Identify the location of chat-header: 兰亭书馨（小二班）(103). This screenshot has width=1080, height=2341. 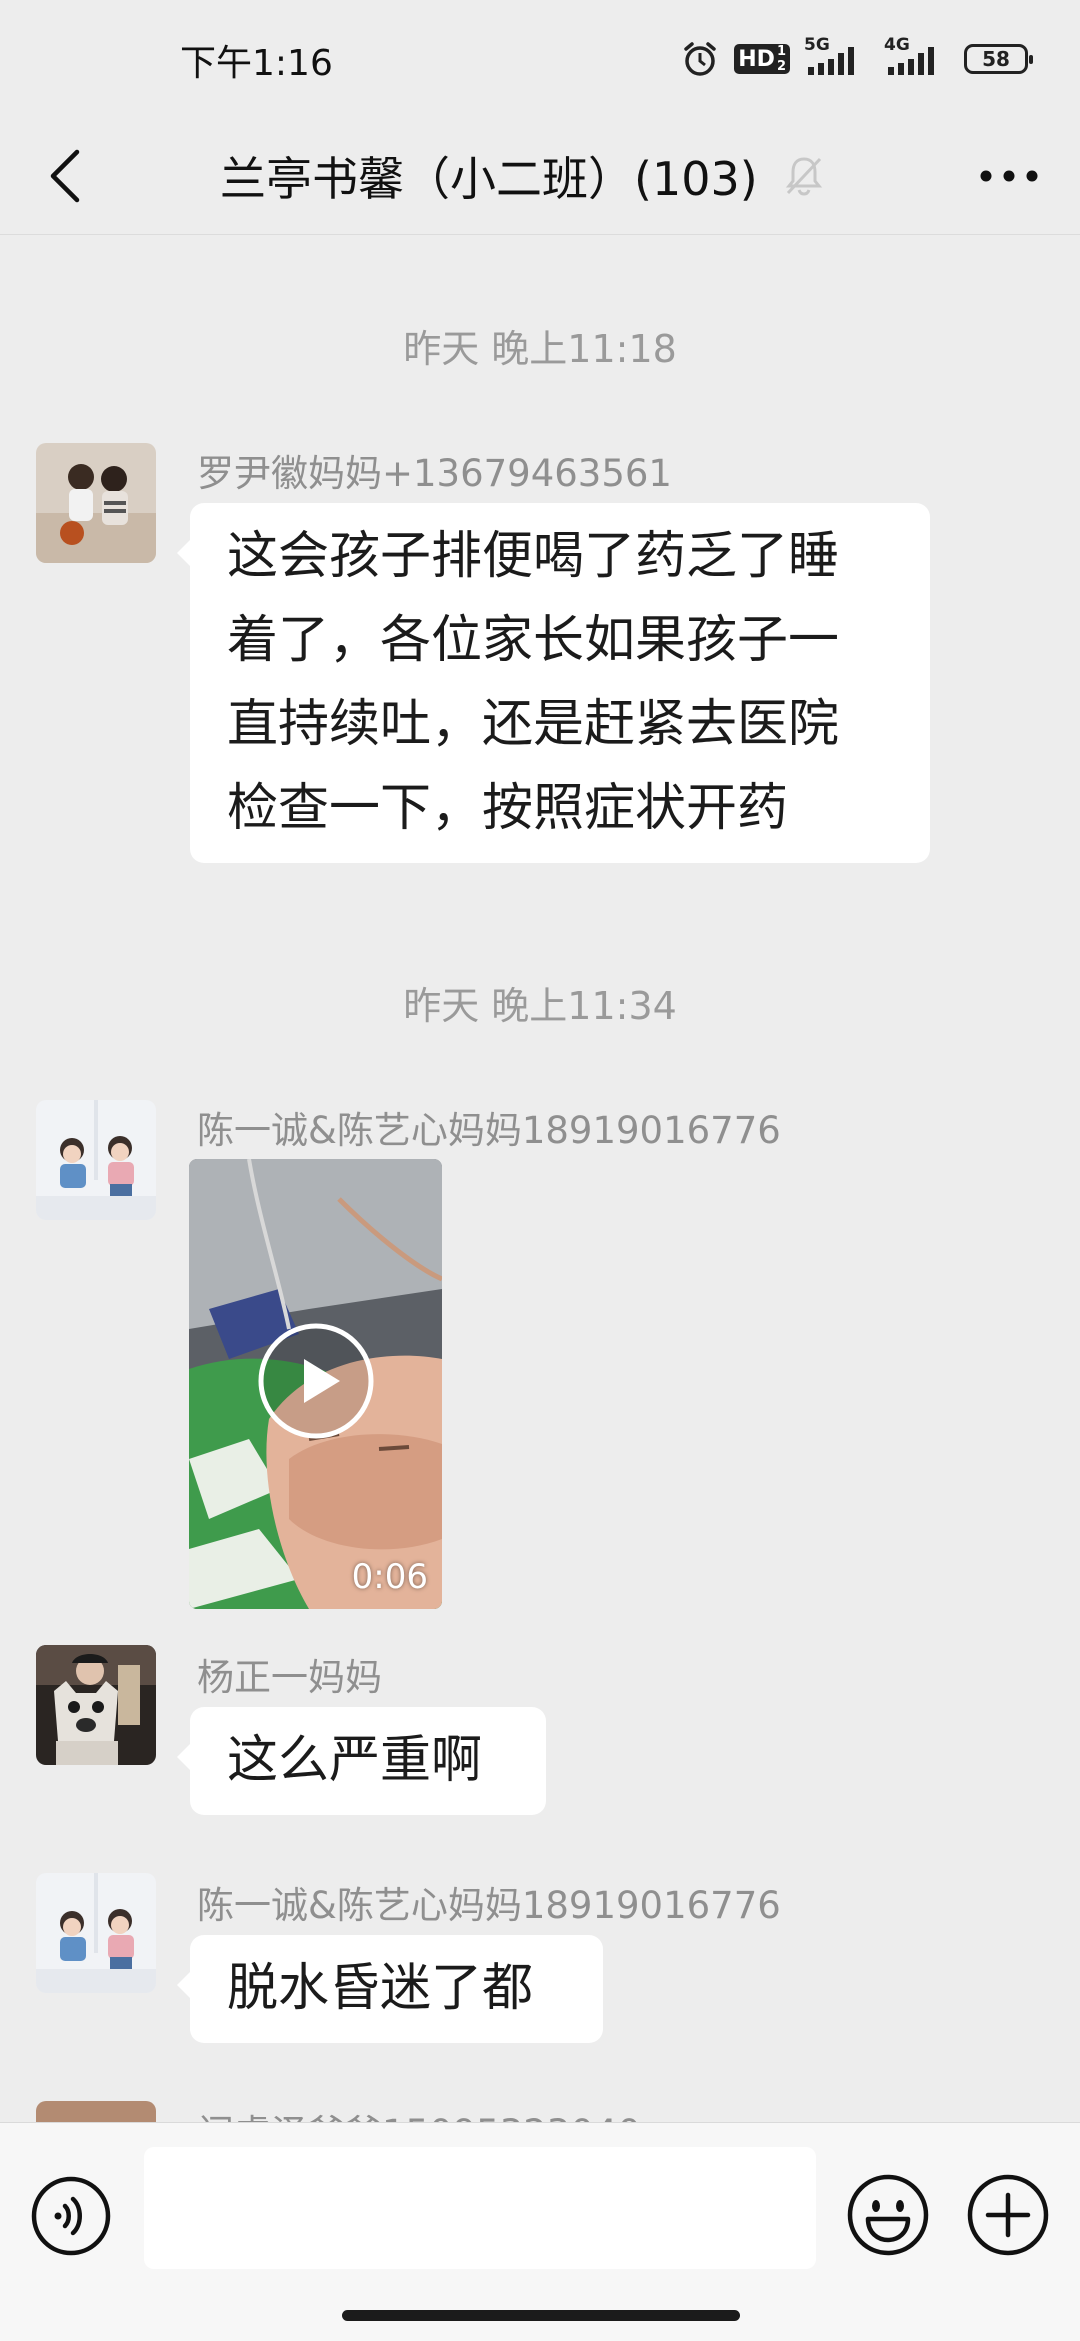
(540, 176).